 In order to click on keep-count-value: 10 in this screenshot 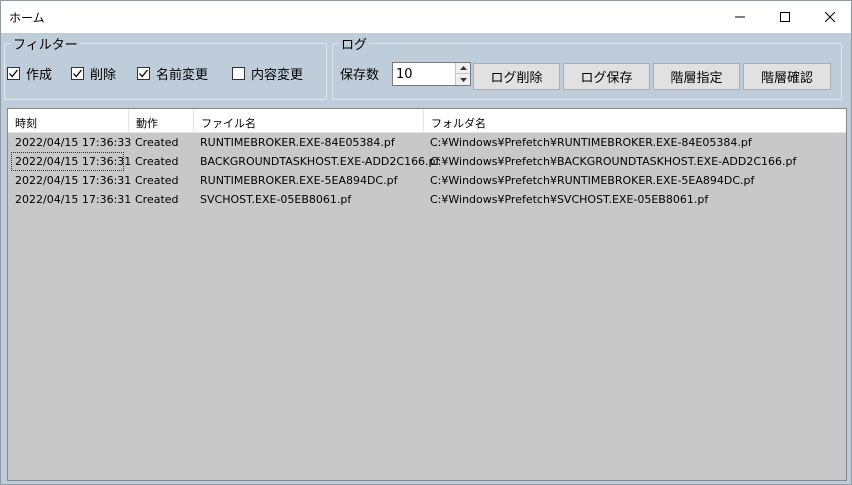, I will do `click(404, 74)`.